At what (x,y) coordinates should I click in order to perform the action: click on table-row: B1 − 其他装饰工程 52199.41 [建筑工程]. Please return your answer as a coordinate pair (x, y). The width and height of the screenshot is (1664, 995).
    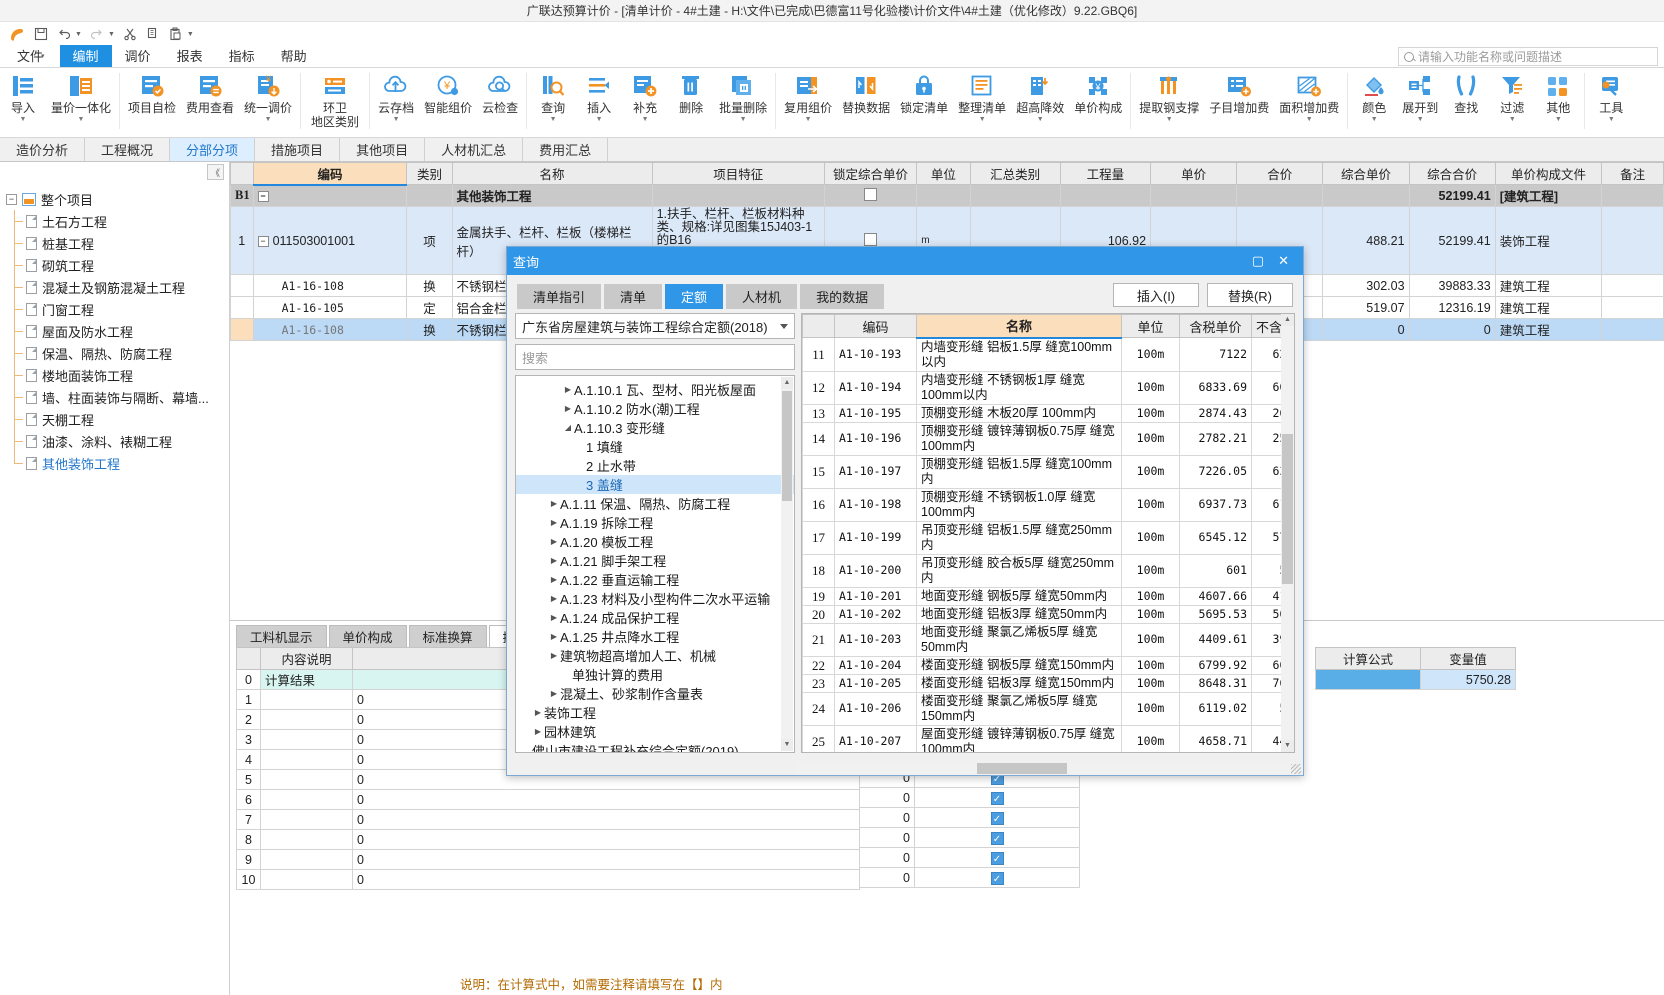
    Looking at the image, I should click on (947, 195).